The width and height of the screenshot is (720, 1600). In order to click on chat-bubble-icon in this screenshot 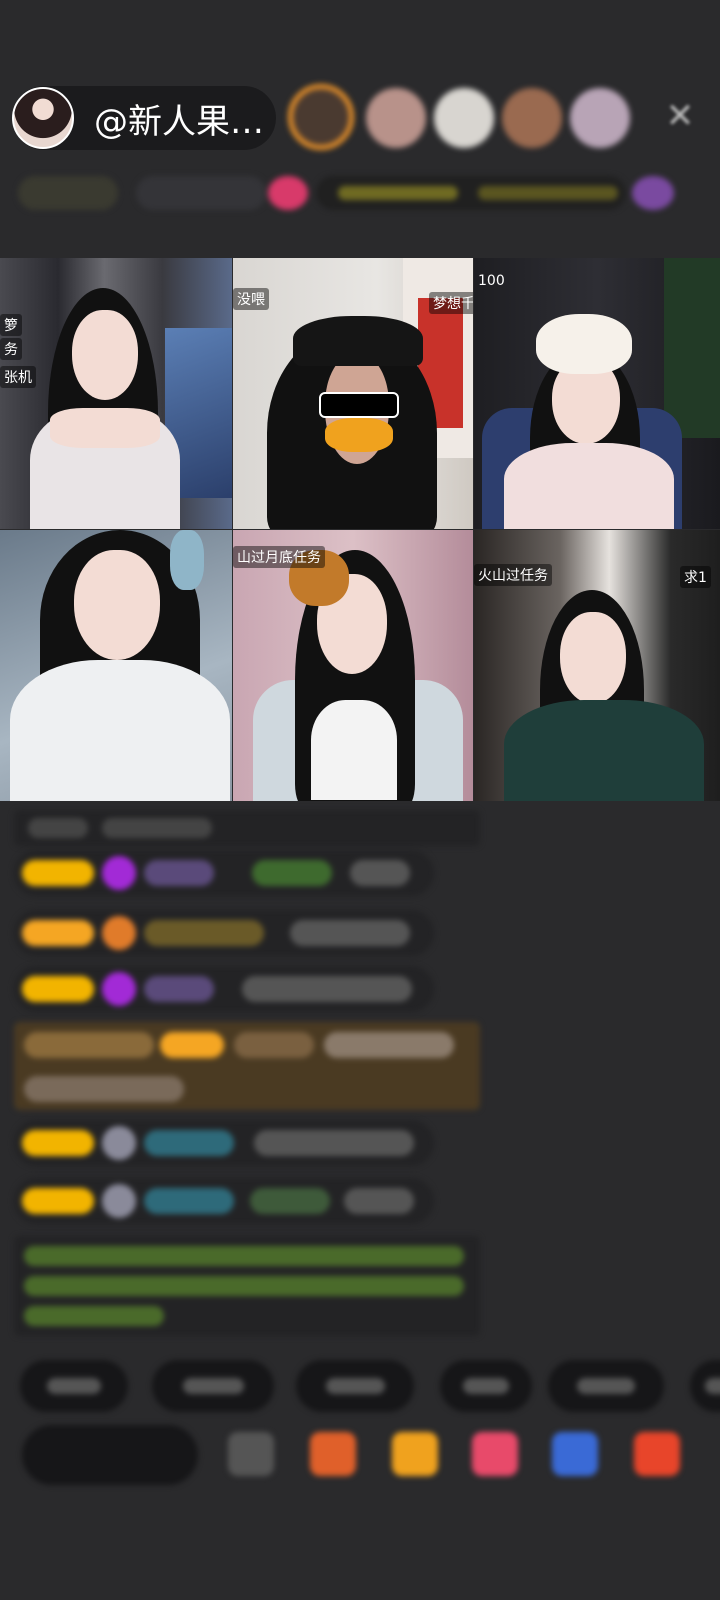, I will do `click(575, 1454)`.